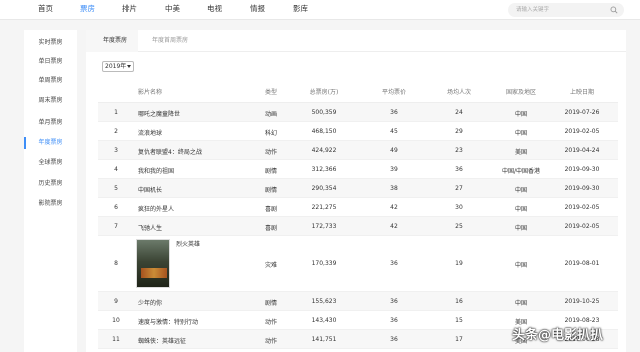 The image size is (640, 352). What do you see at coordinates (582, 301) in the screenshot?
I see `cell-date: 2019-10-25` at bounding box center [582, 301].